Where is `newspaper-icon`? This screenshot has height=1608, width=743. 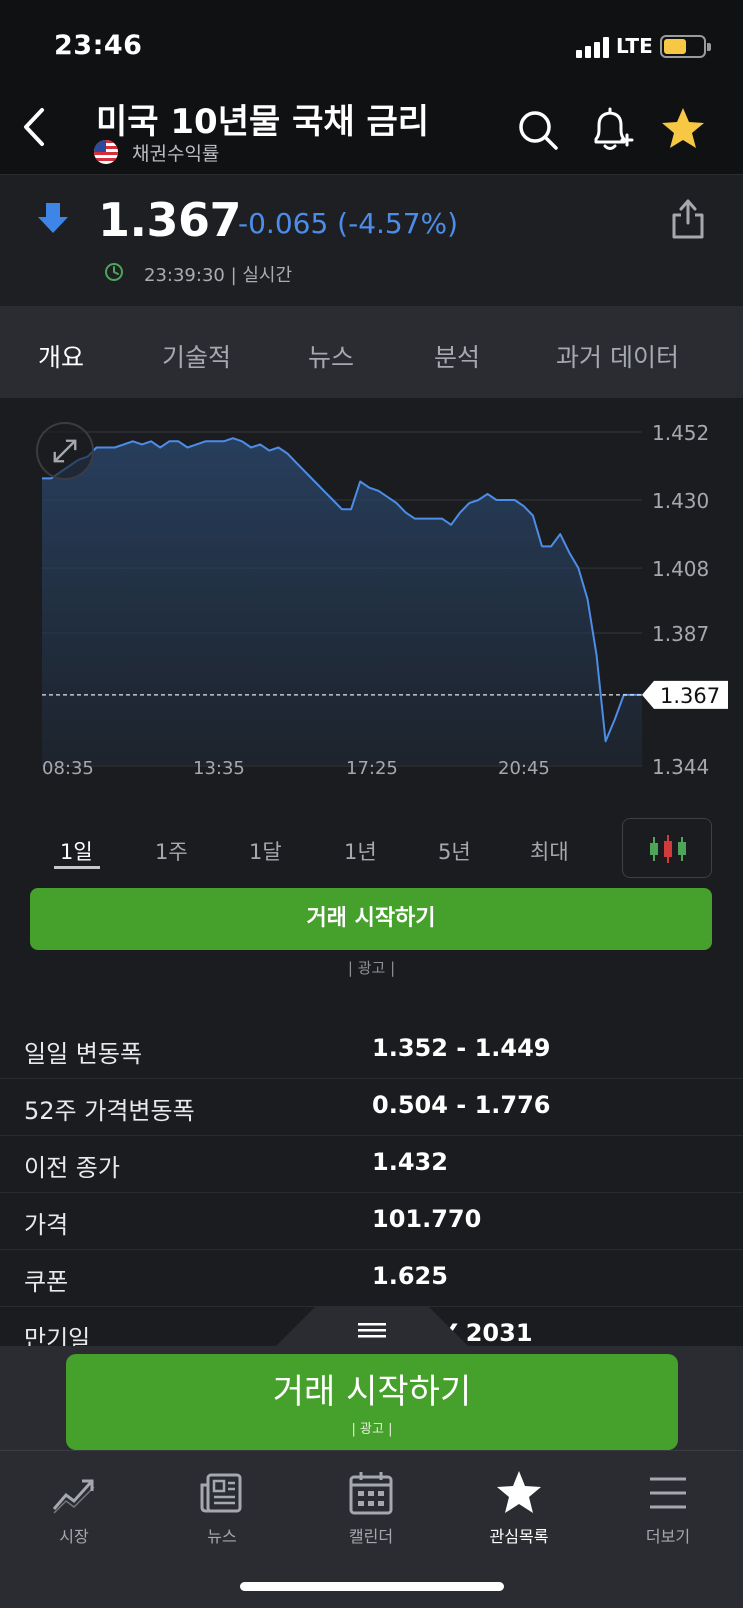 newspaper-icon is located at coordinates (221, 1493).